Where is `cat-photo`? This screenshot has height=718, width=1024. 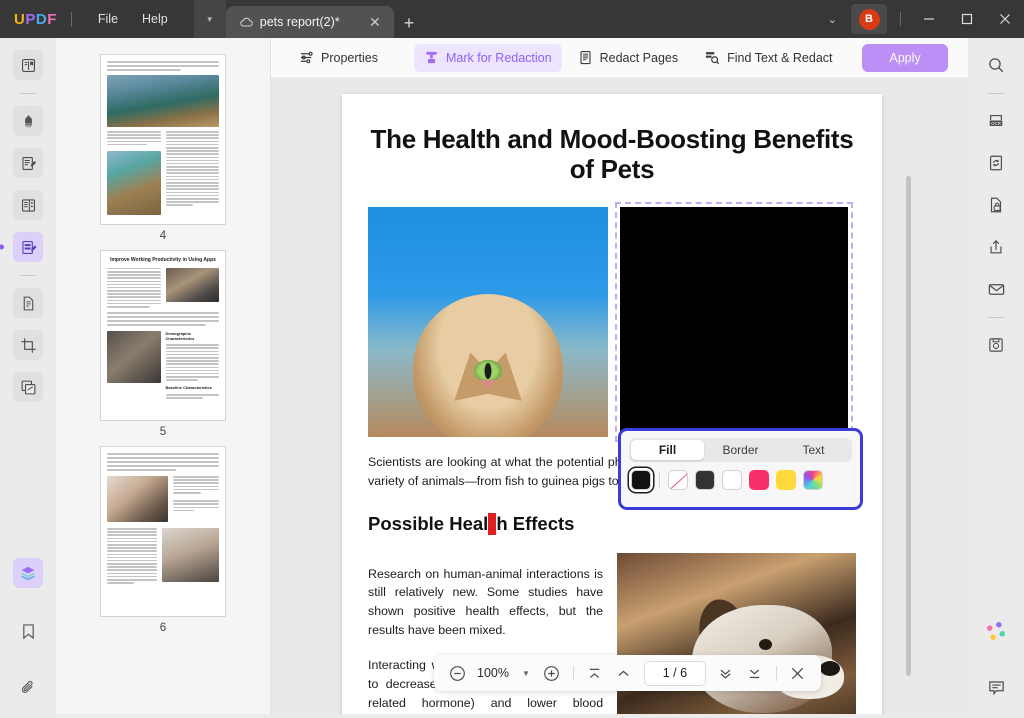
cat-photo is located at coordinates (488, 321).